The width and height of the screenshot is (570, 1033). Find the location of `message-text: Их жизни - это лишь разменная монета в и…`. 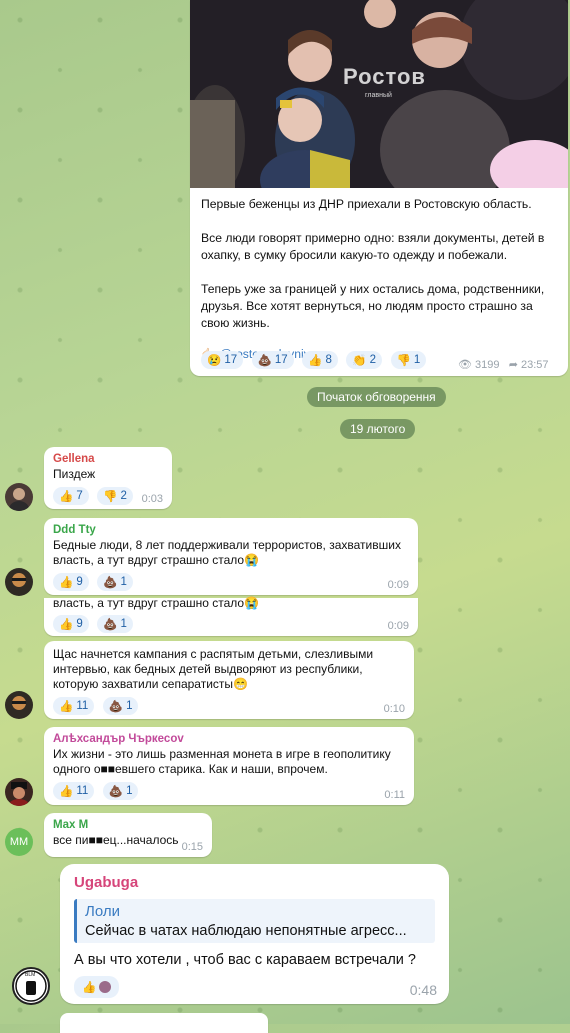

message-text: Их жизни - это лишь разменная монета в и… is located at coordinates (222, 761).